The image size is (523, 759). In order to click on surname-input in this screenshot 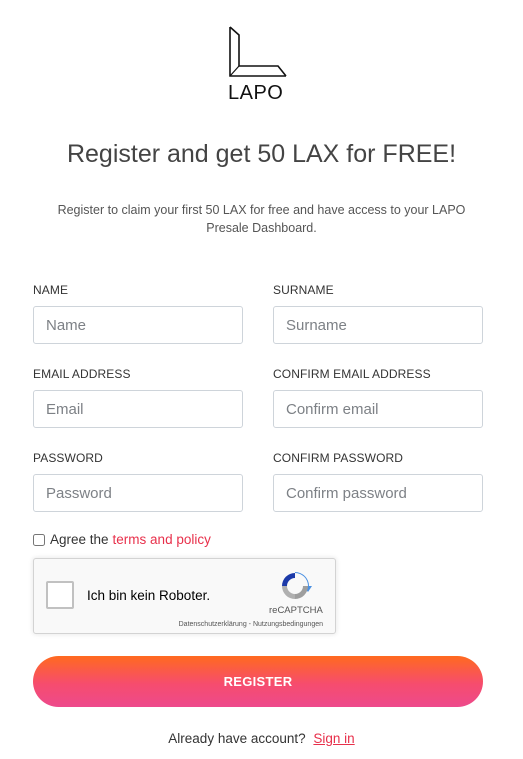, I will do `click(378, 325)`.